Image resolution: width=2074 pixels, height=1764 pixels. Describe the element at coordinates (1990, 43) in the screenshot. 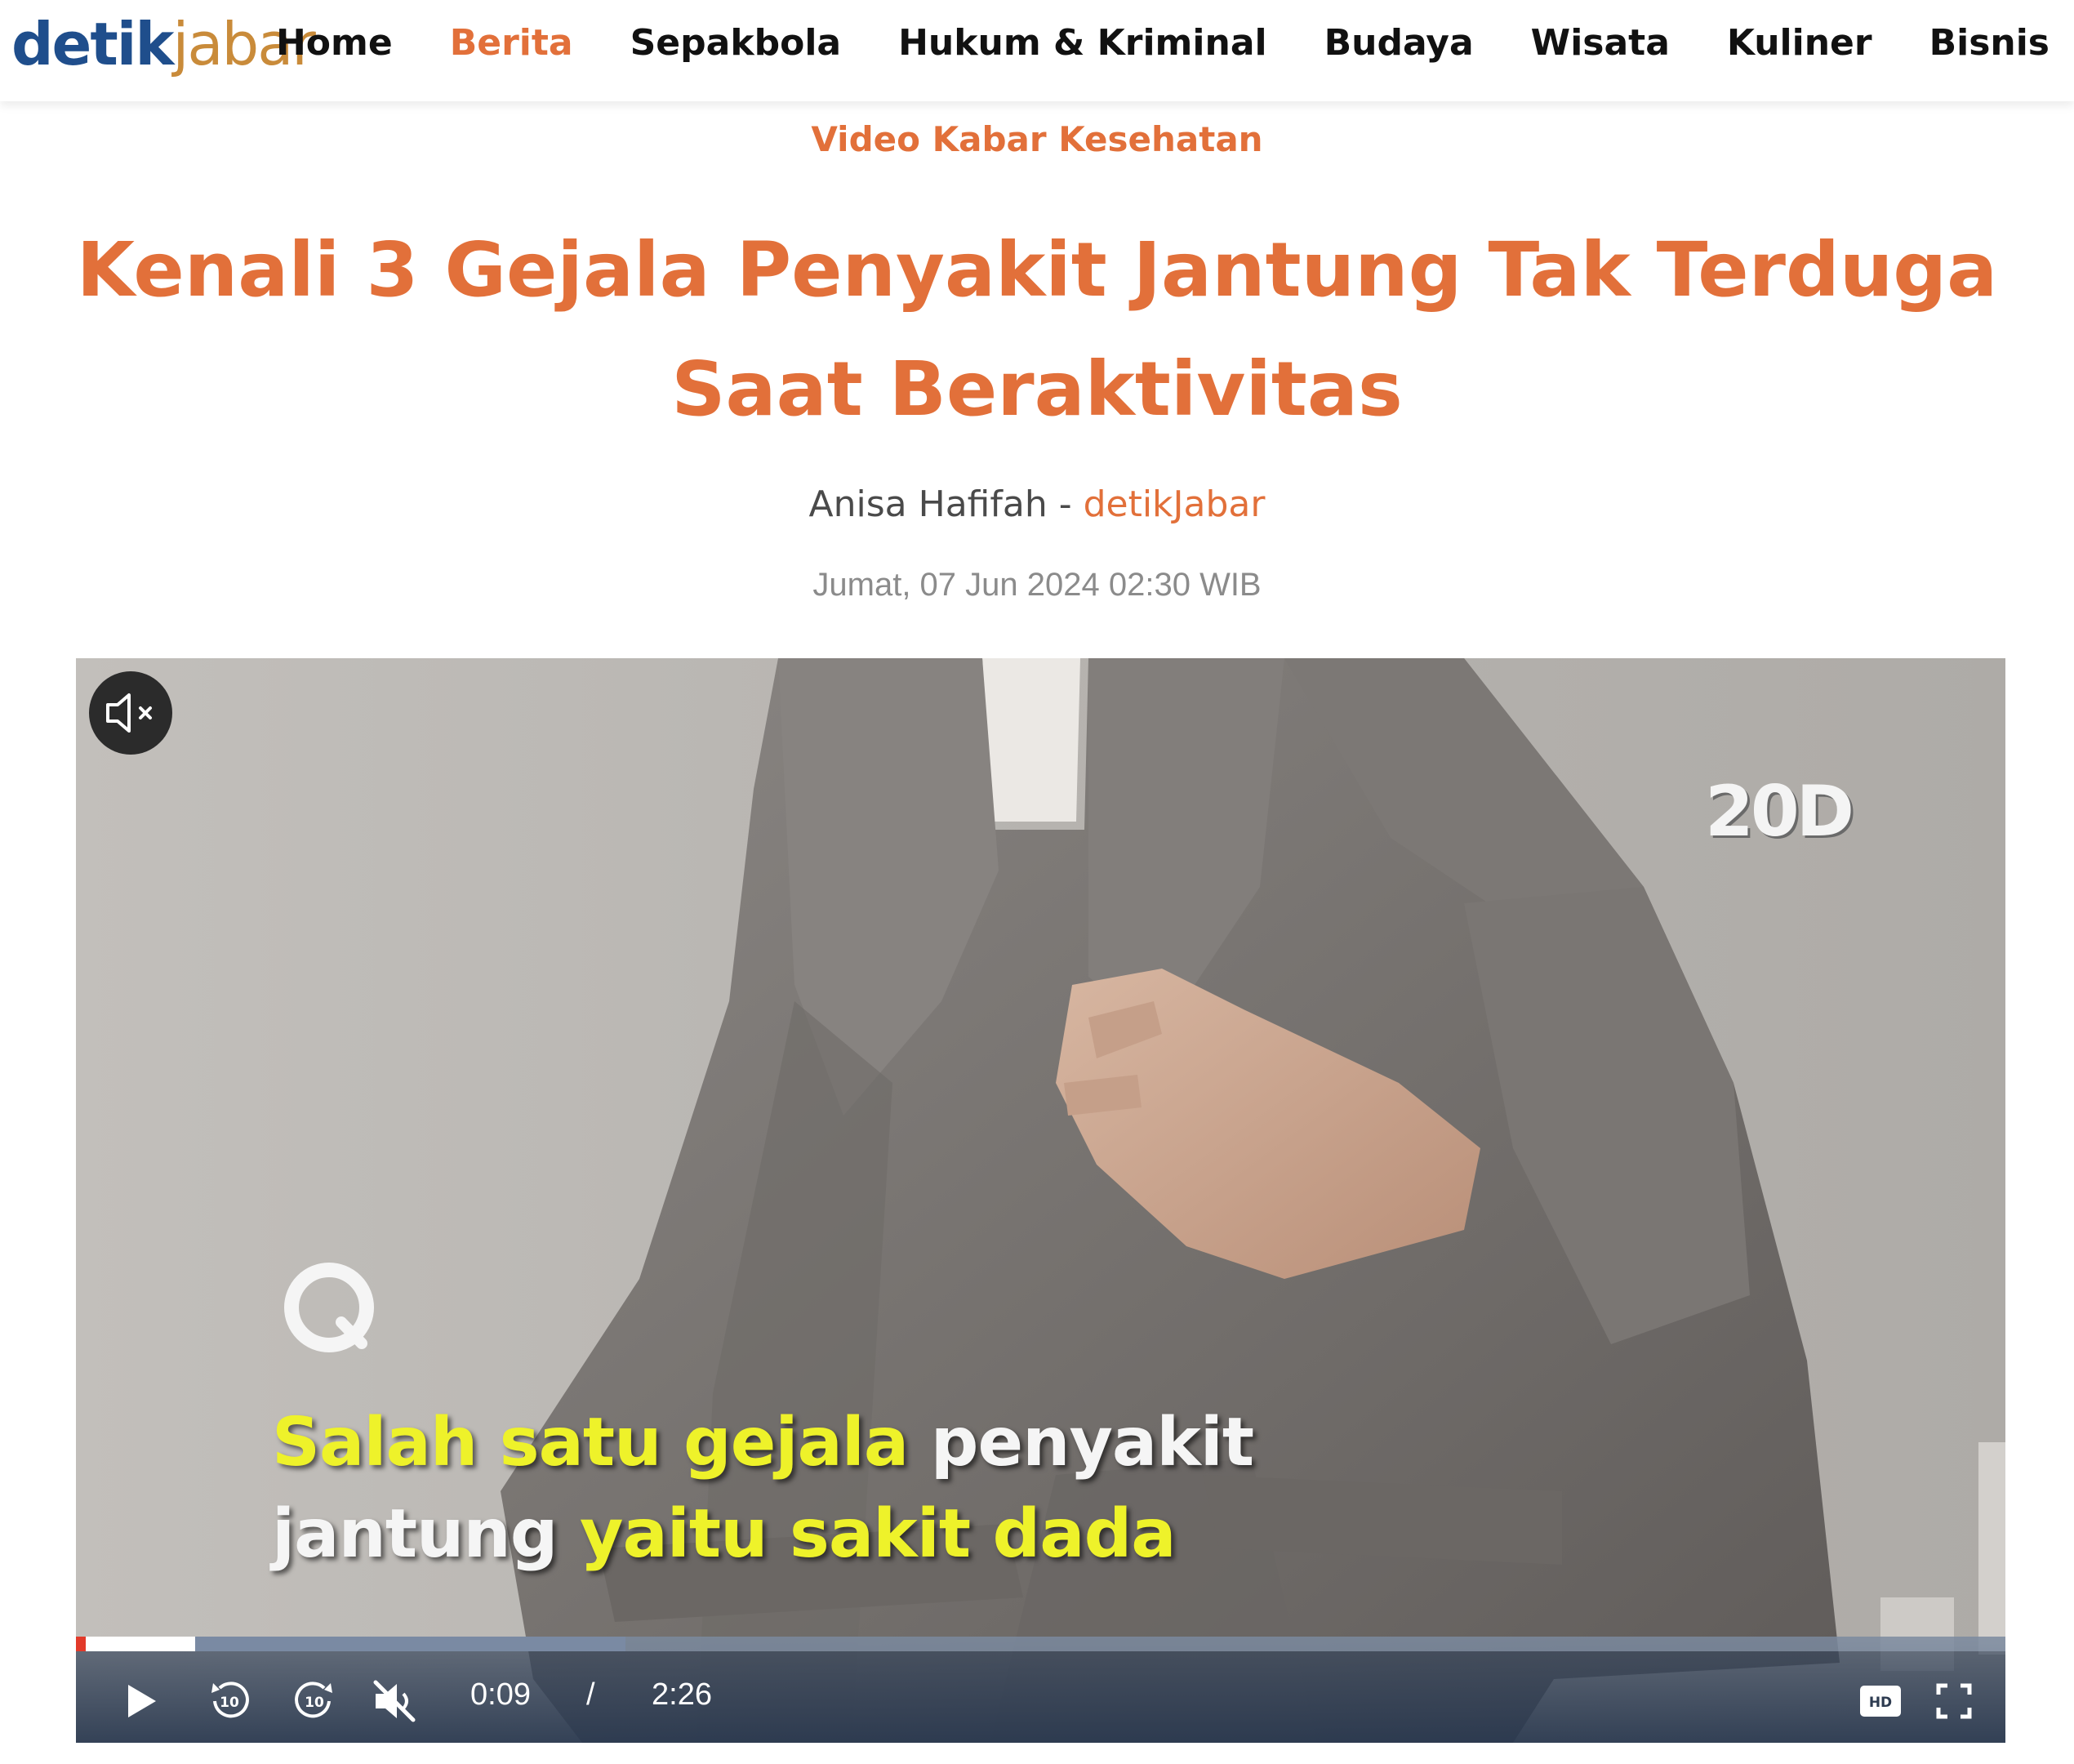

I see `nav-item-bisnis: Bisnis` at that location.